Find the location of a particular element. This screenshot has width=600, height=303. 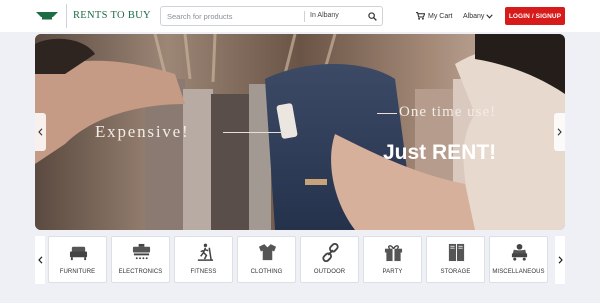

hero-next-button is located at coordinates (559, 132).